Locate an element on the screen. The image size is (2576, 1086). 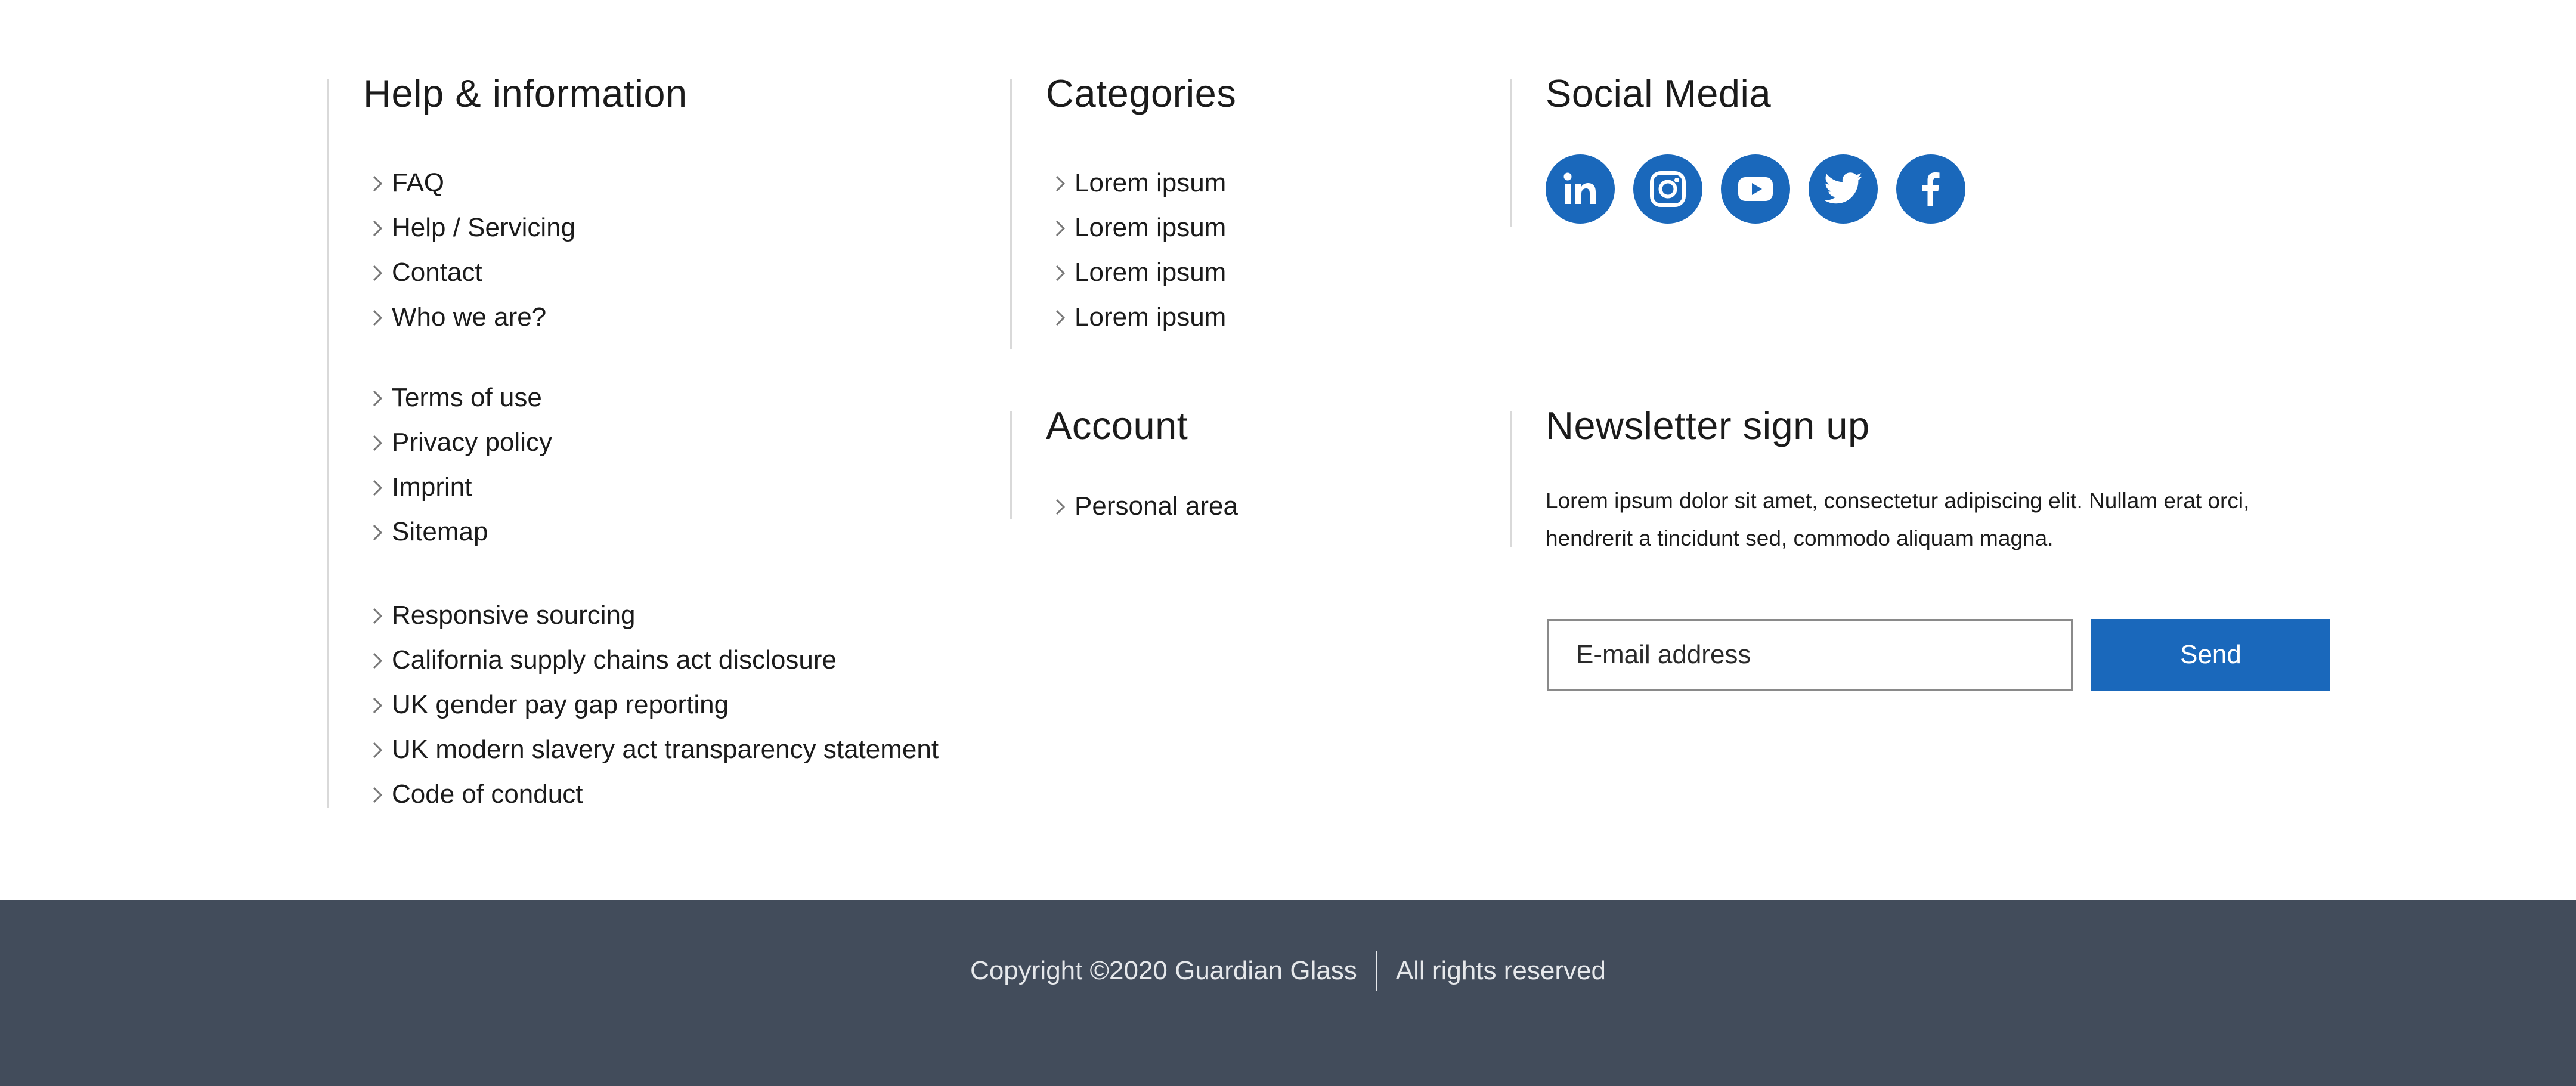
link-personal-area: Personal area is located at coordinates (1142, 506).